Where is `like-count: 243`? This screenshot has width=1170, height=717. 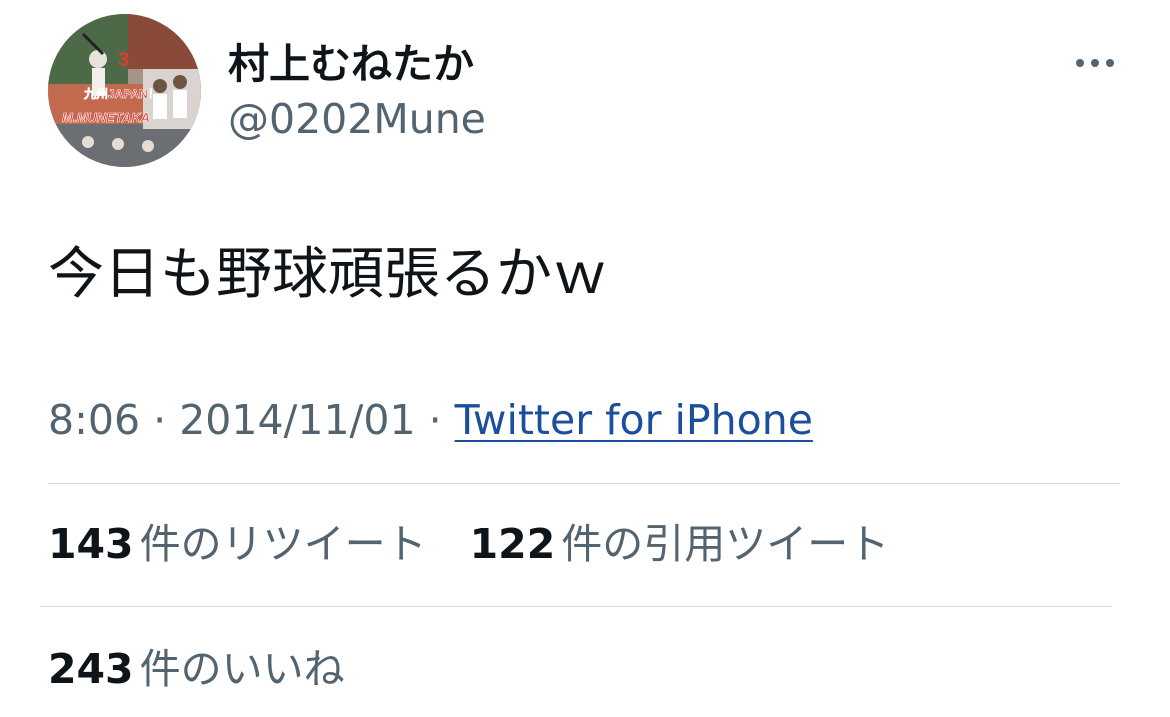 like-count: 243 is located at coordinates (91, 669).